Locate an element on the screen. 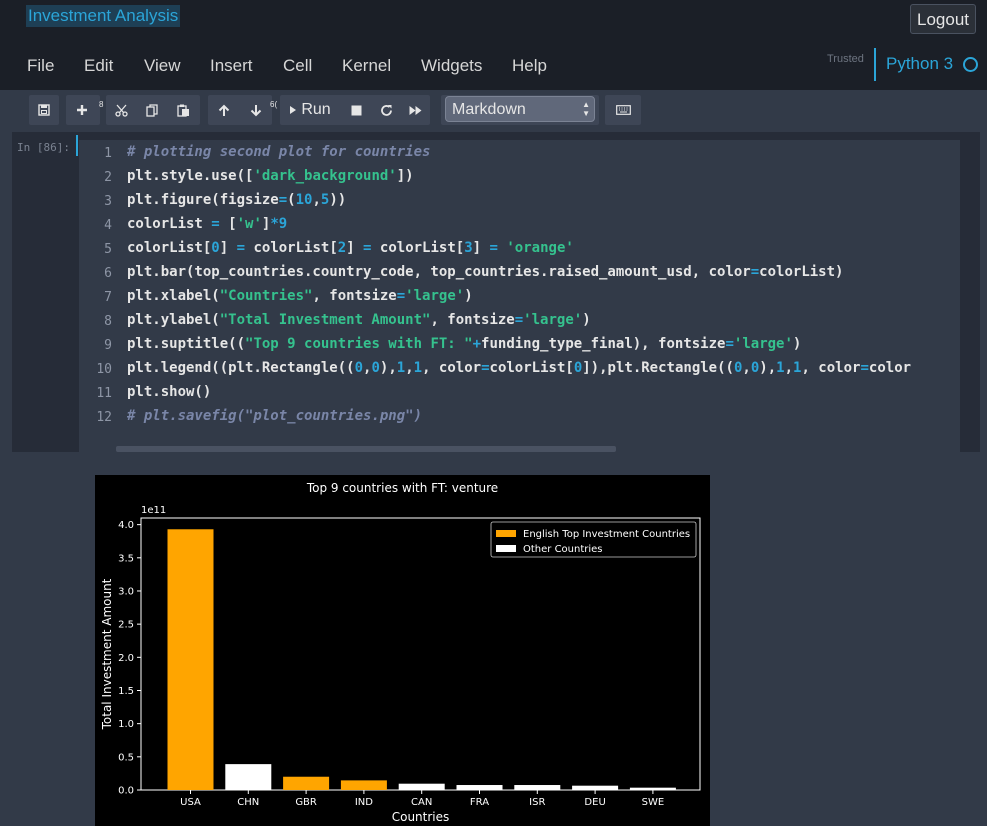 The image size is (987, 826). code-line: # plt.savefig("plot_countries.png") is located at coordinates (544, 416).